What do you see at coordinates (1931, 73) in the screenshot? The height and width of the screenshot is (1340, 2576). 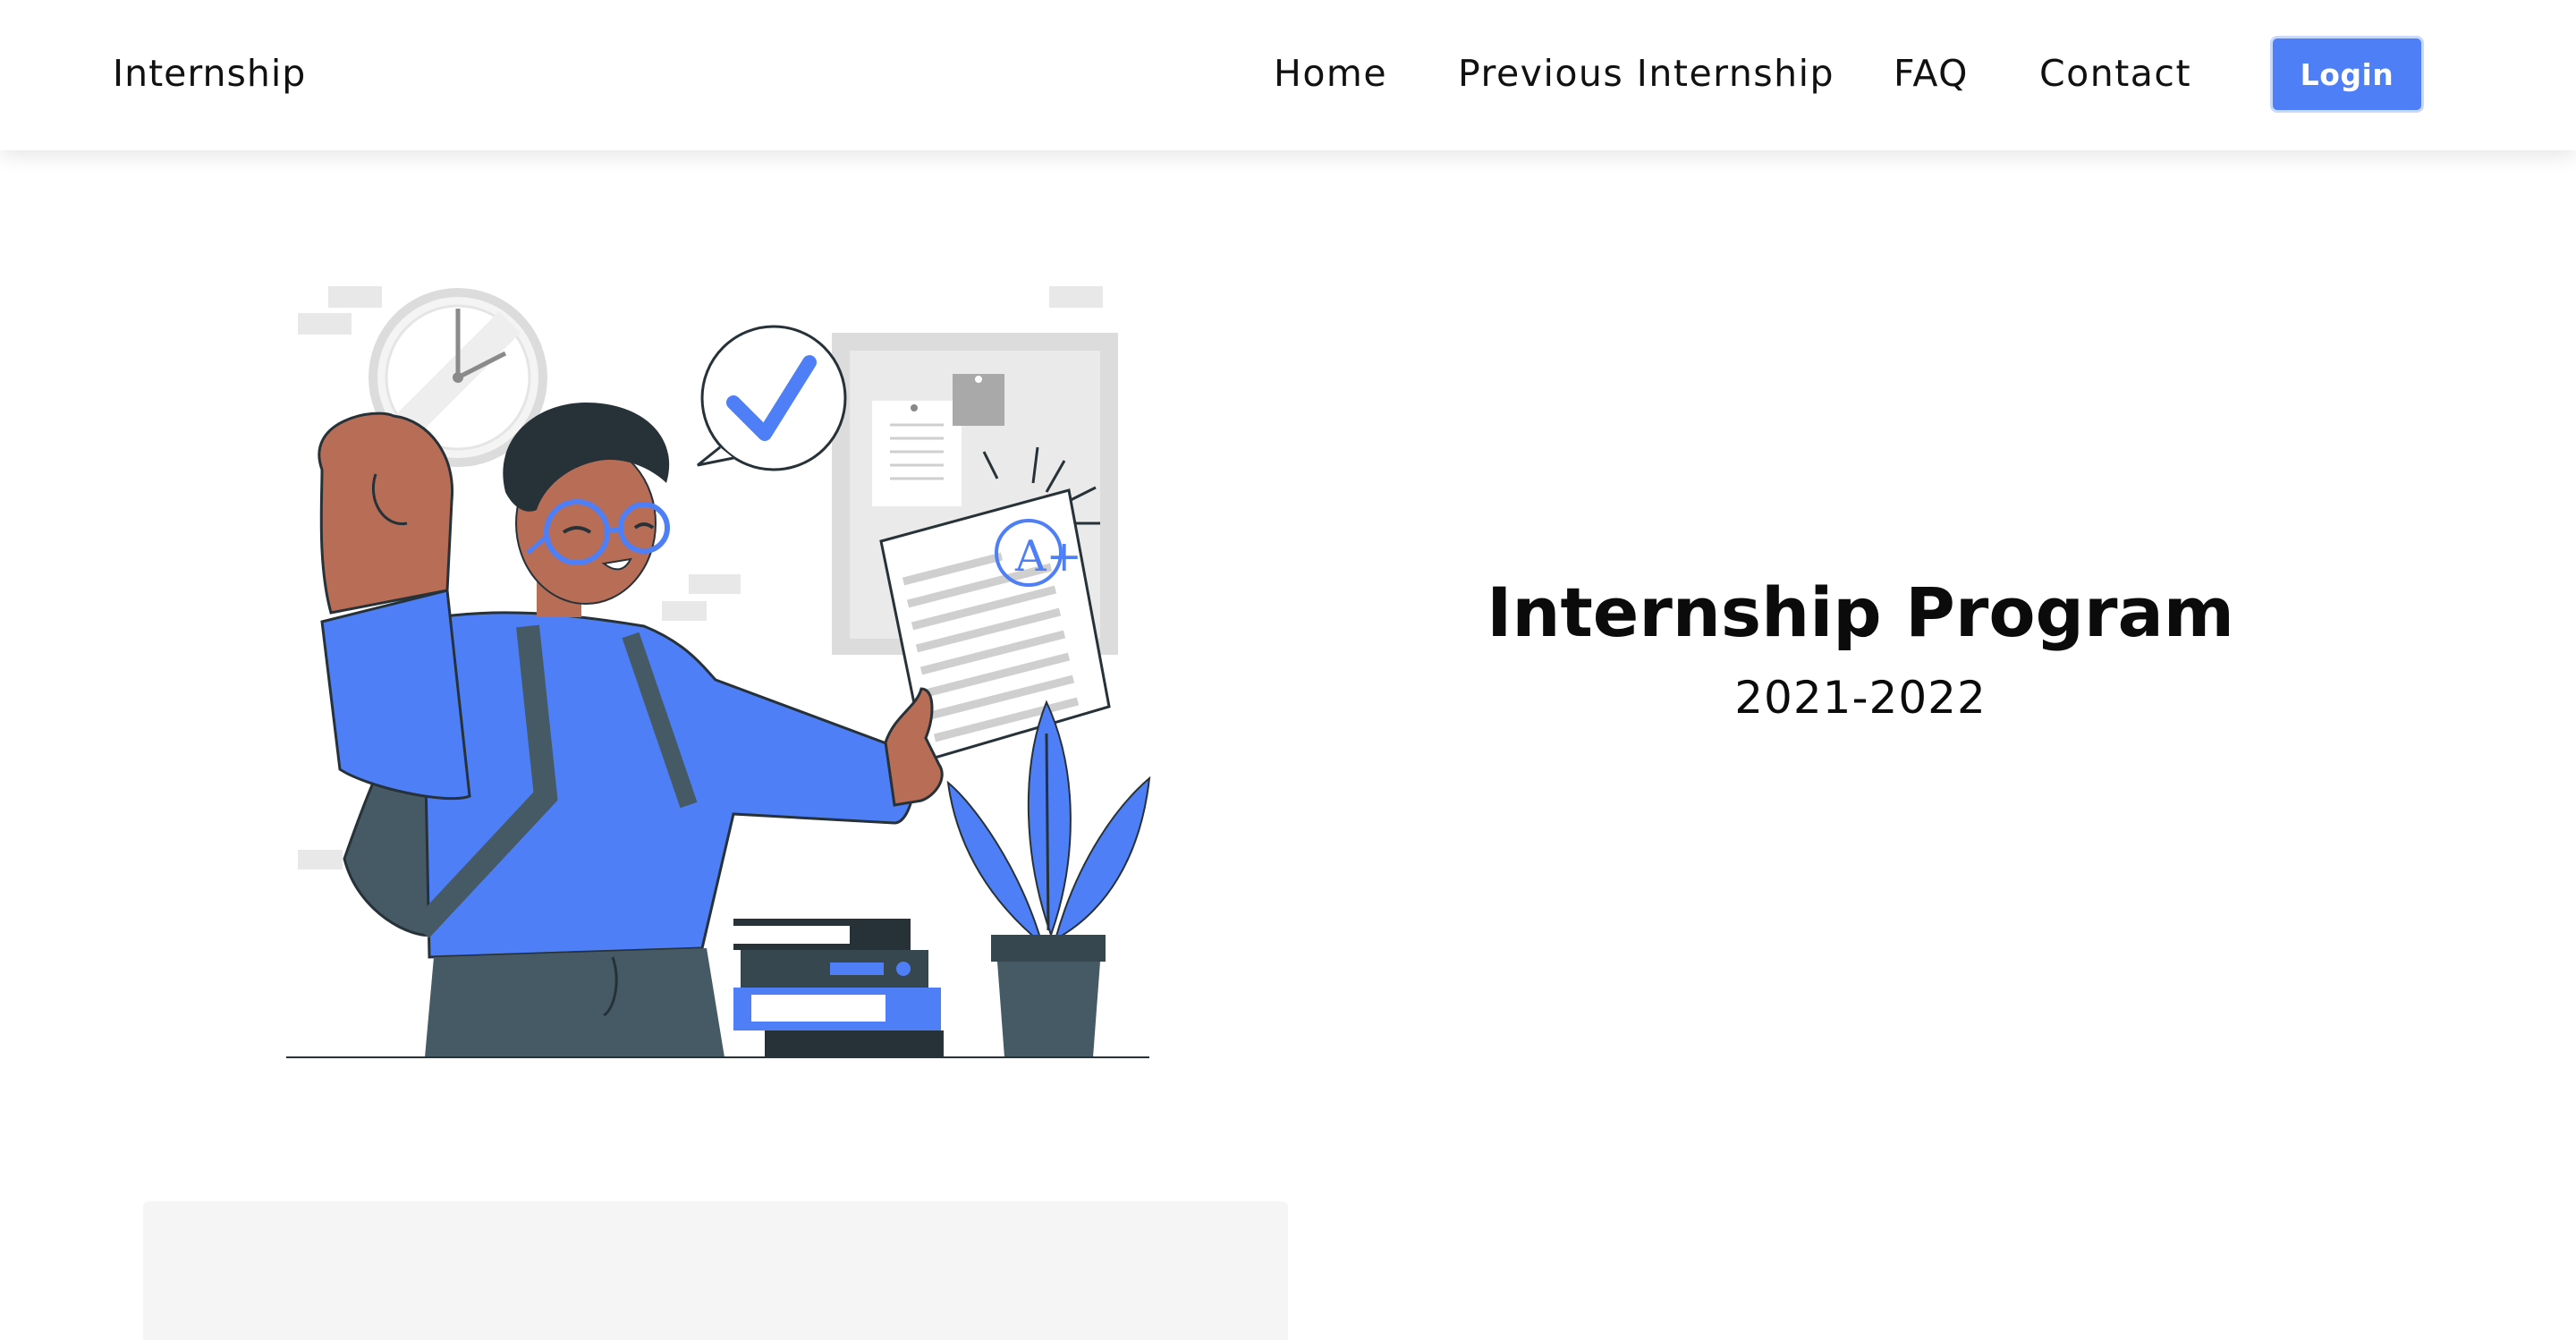 I see `nav-faq: FAQ` at bounding box center [1931, 73].